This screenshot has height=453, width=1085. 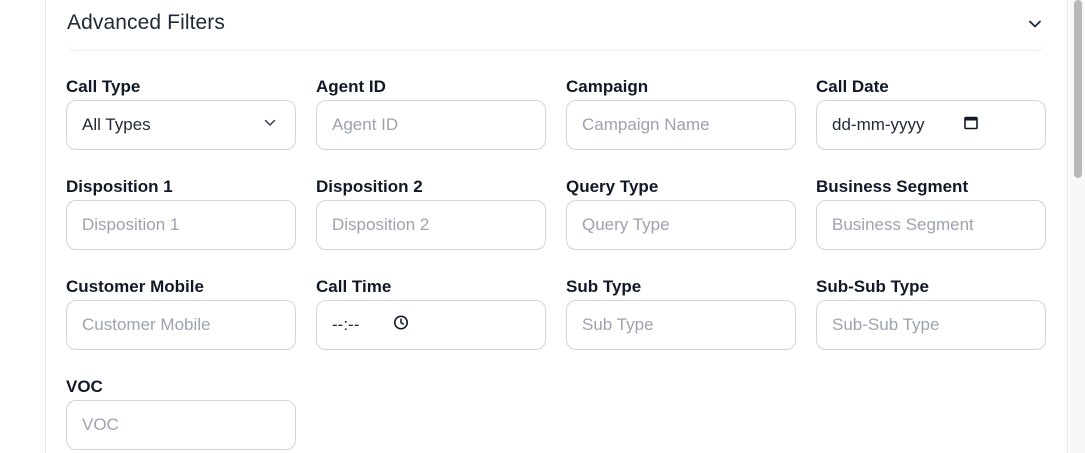 I want to click on disposition-1-input: Disposition 1, so click(x=181, y=225).